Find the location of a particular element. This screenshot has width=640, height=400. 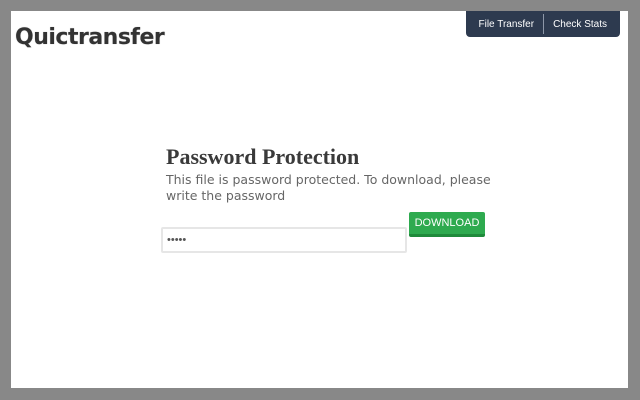

password-input is located at coordinates (284, 240).